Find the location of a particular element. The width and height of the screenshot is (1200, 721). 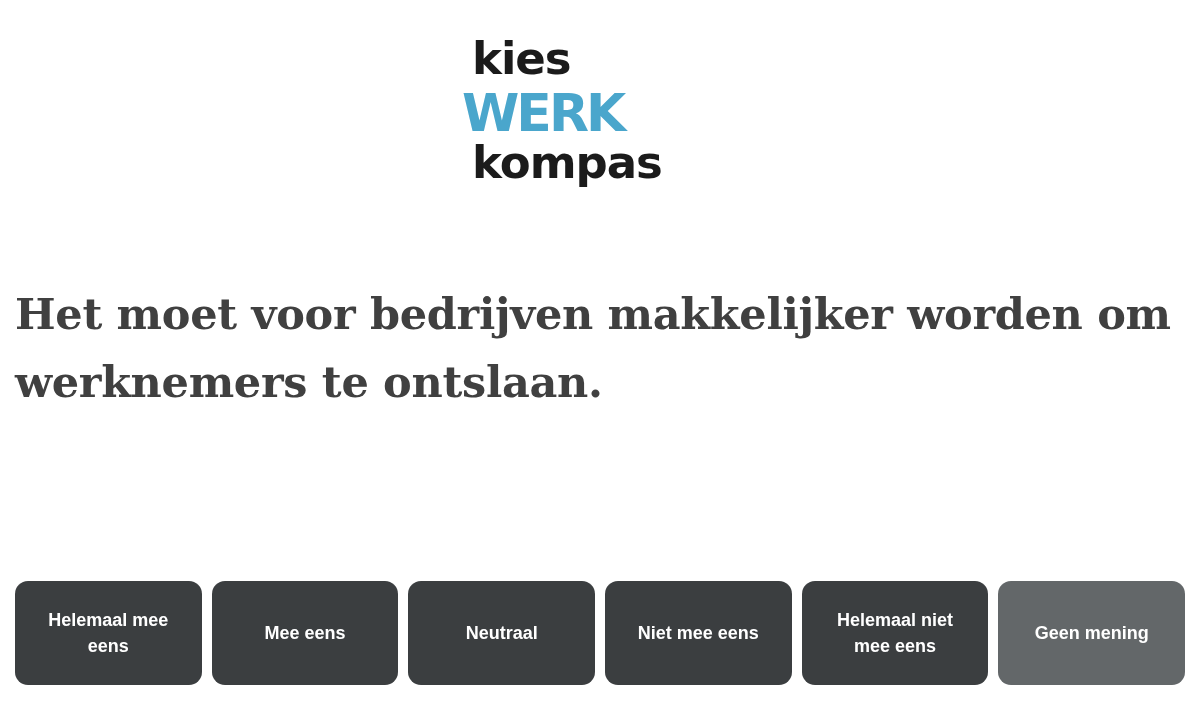

logo-text: kompas is located at coordinates (566, 163).